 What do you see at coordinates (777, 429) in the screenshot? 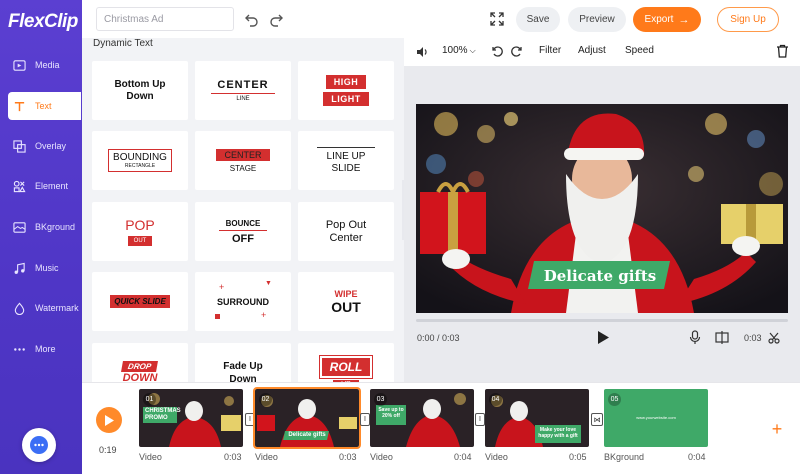
I see `add-clip-button: +` at bounding box center [777, 429].